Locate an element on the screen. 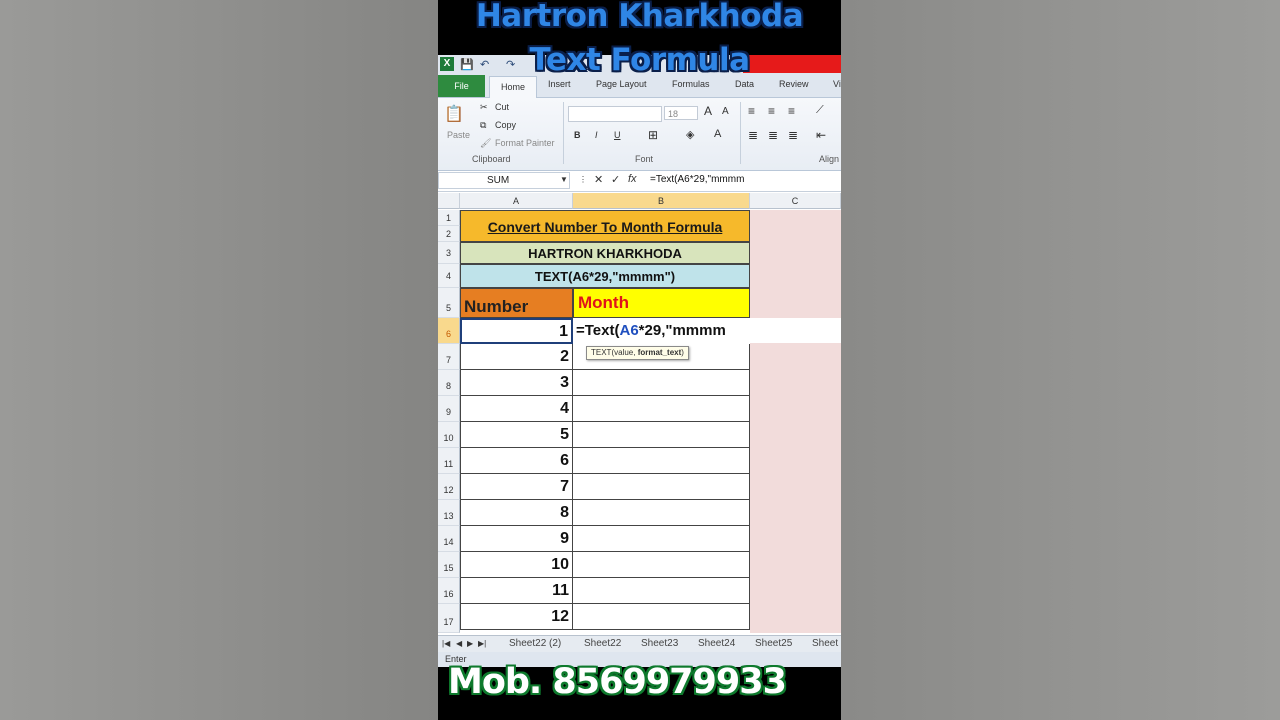 The image size is (1280, 720). copy-button: Copy is located at coordinates (505, 125).